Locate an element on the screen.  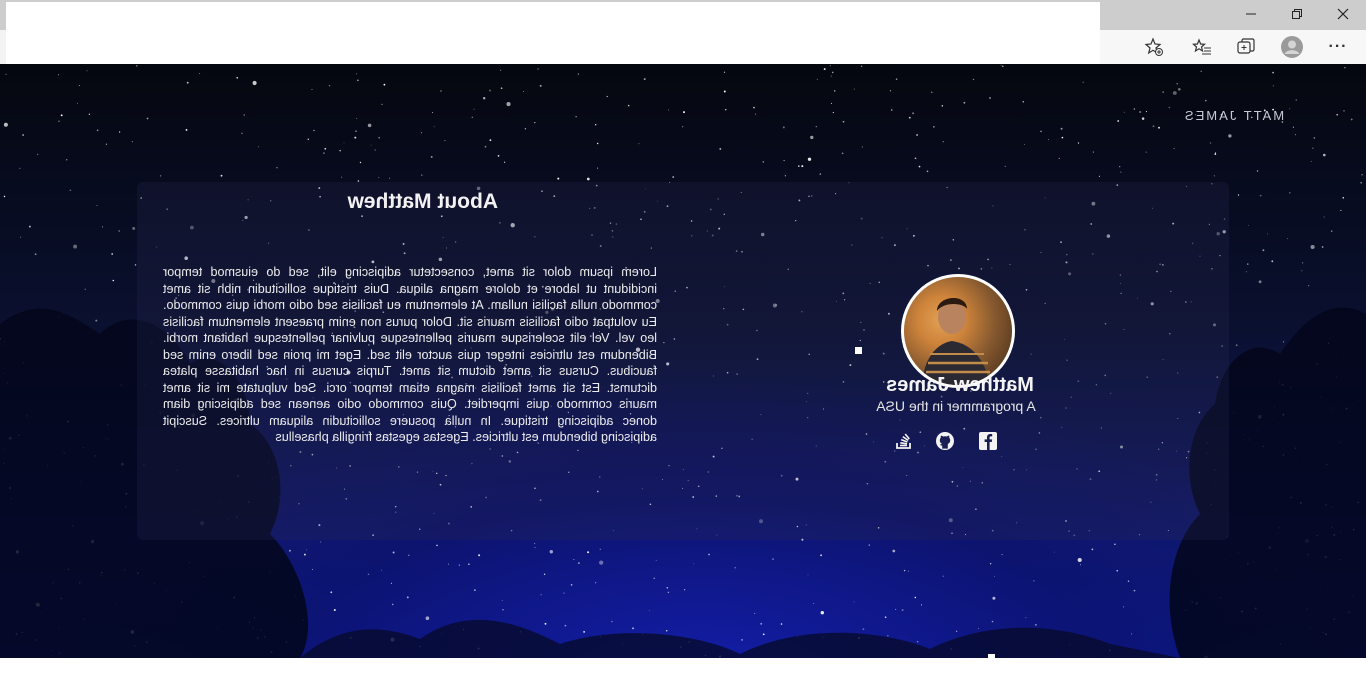
stackoverflow-icon is located at coordinates (903, 441).